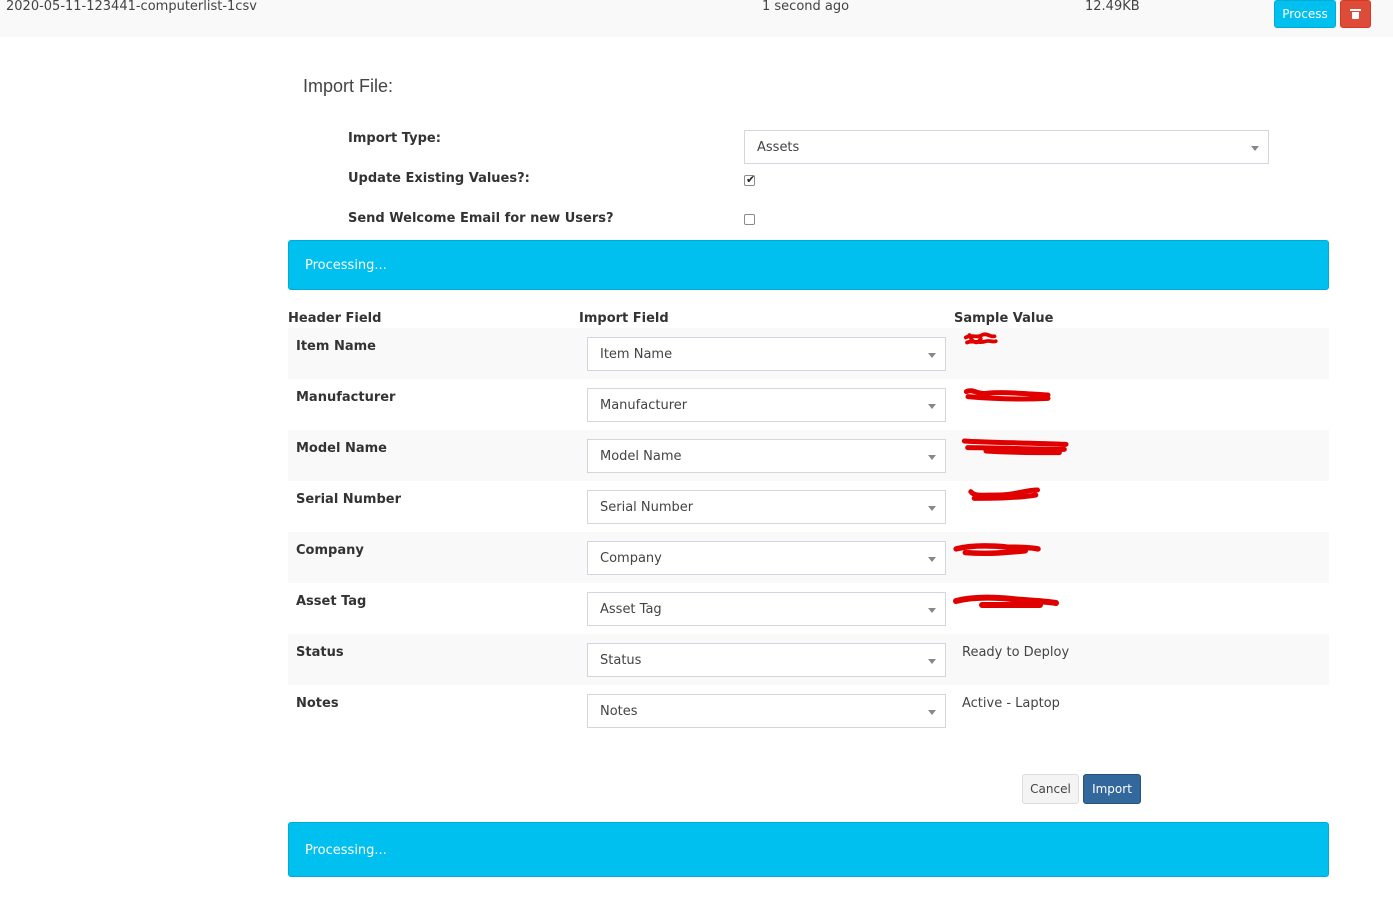 This screenshot has width=1393, height=903. Describe the element at coordinates (631, 558) in the screenshot. I see `import-field-value: Company` at that location.